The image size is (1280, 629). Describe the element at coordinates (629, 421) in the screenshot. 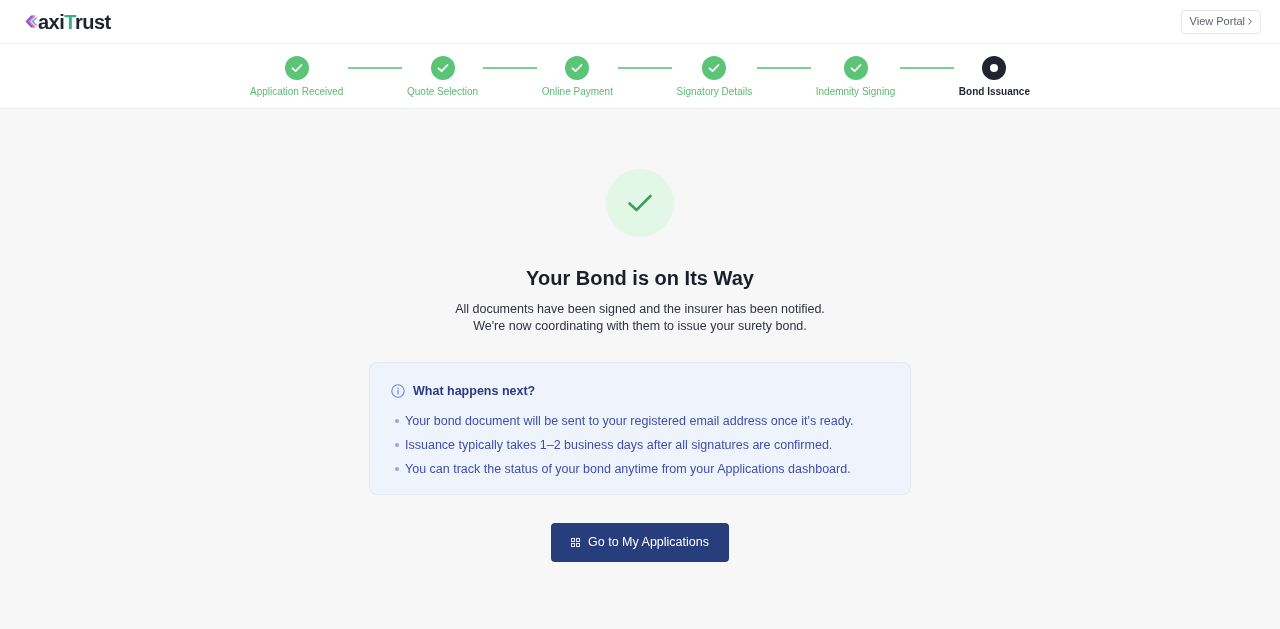

I see `info-item-text: Your bond document will be sent to your registered email address once it's ready.` at that location.